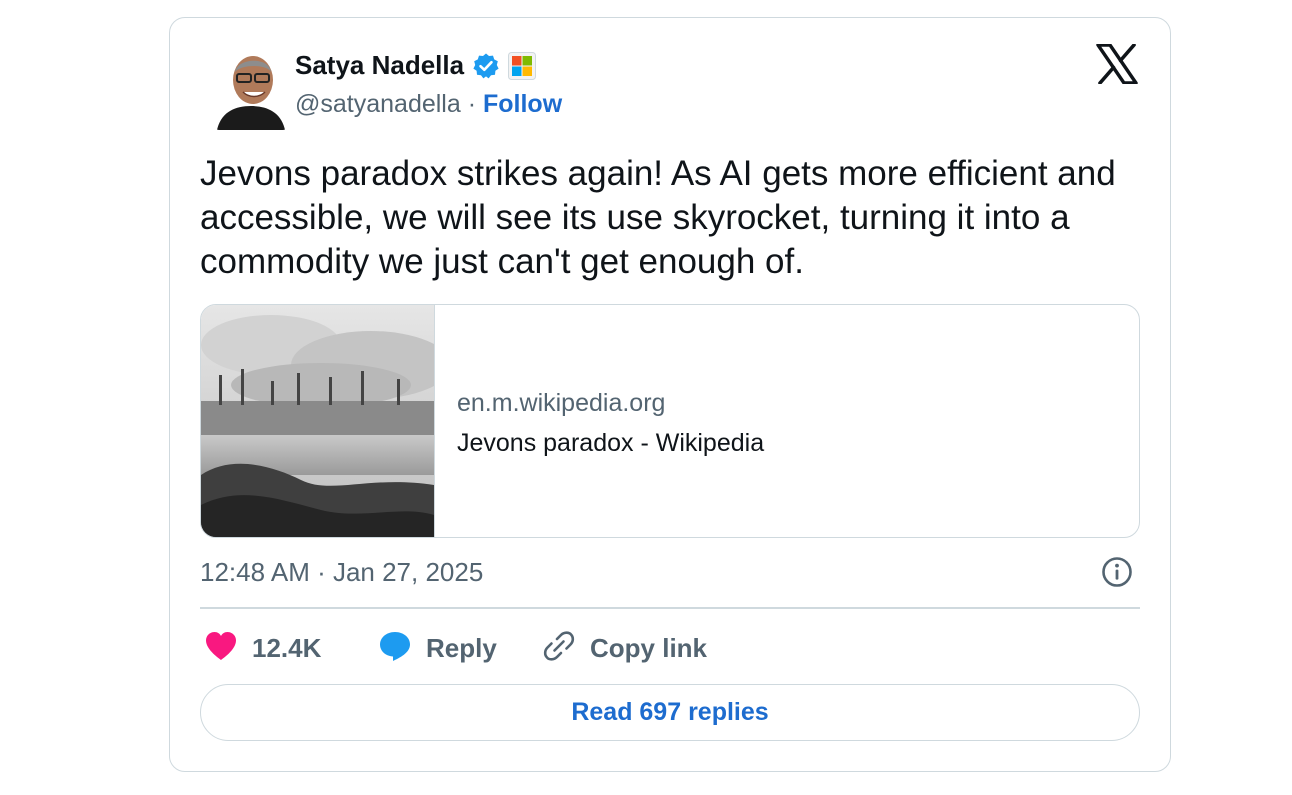 The image size is (1292, 795). Describe the element at coordinates (522, 65) in the screenshot. I see `microsoft-affiliate-icon` at that location.